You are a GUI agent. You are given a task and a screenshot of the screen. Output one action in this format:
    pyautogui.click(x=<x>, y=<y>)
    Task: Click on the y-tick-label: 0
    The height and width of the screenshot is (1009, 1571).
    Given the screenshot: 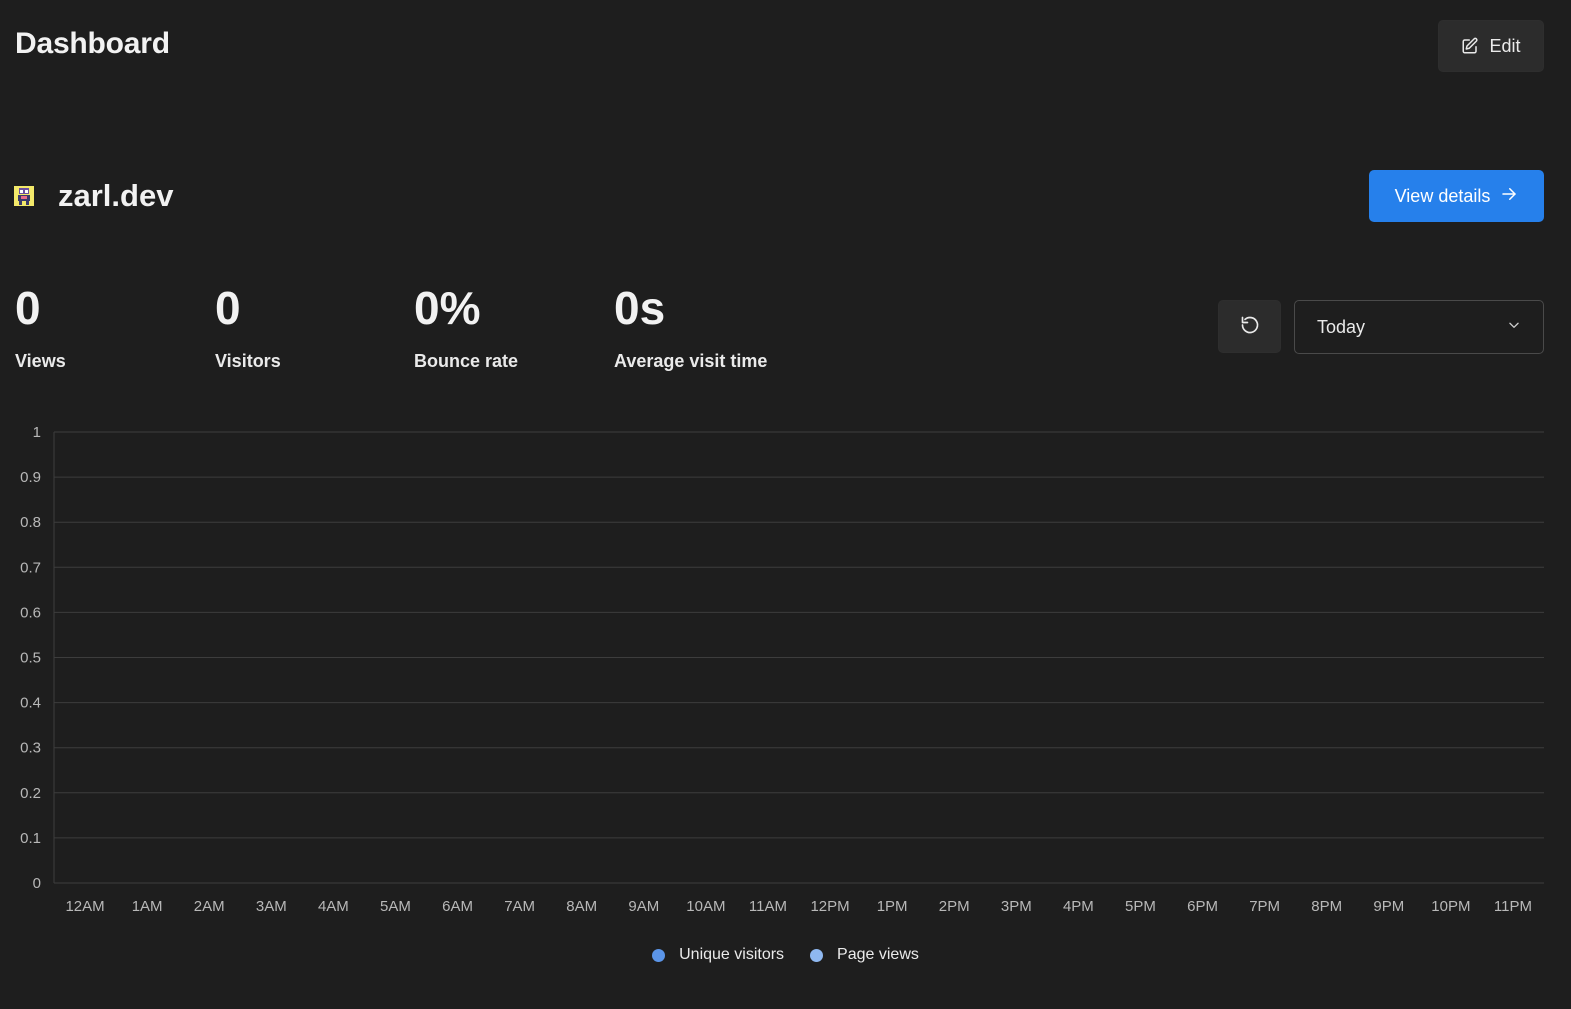 What is the action you would take?
    pyautogui.click(x=37, y=883)
    